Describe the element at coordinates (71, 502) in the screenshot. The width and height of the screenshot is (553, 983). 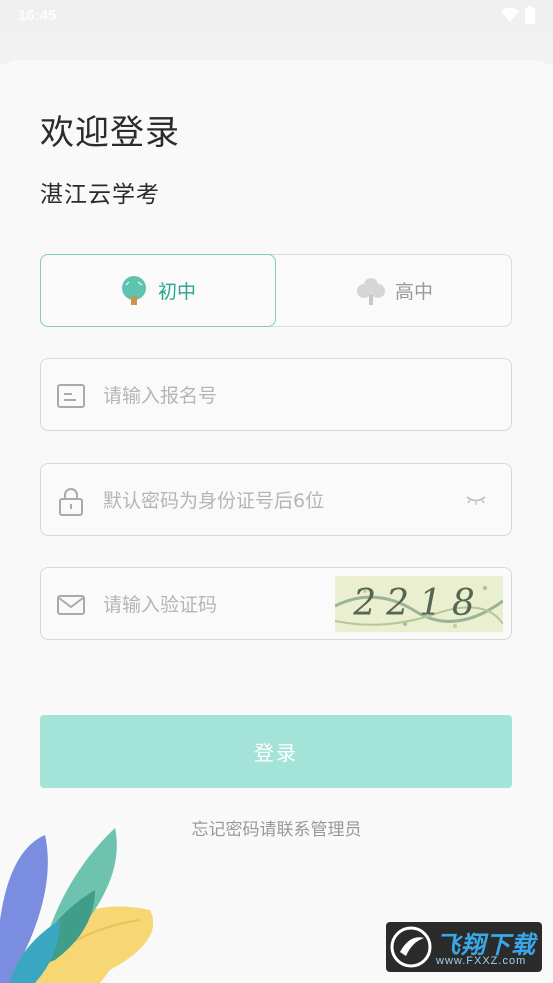
I see `lock-icon` at that location.